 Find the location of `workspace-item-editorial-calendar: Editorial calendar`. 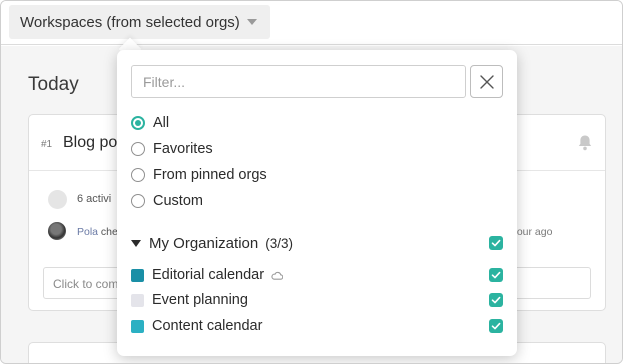

workspace-item-editorial-calendar: Editorial calendar is located at coordinates (317, 275).